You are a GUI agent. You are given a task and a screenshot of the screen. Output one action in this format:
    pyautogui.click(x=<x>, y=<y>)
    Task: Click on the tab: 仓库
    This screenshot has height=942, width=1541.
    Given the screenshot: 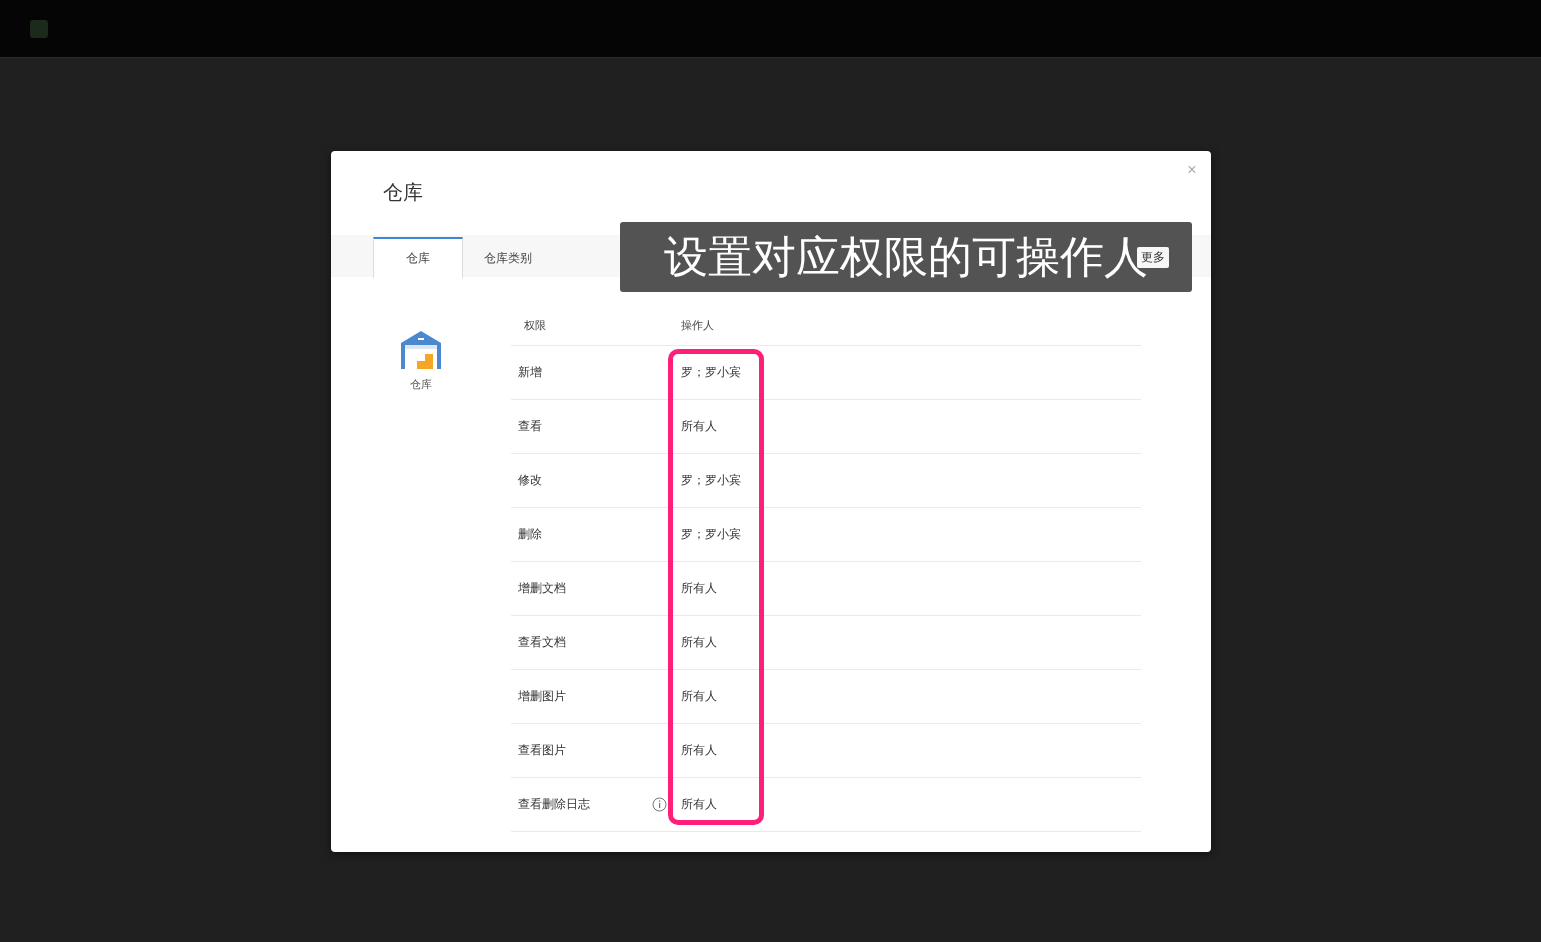 What is the action you would take?
    pyautogui.click(x=417, y=257)
    